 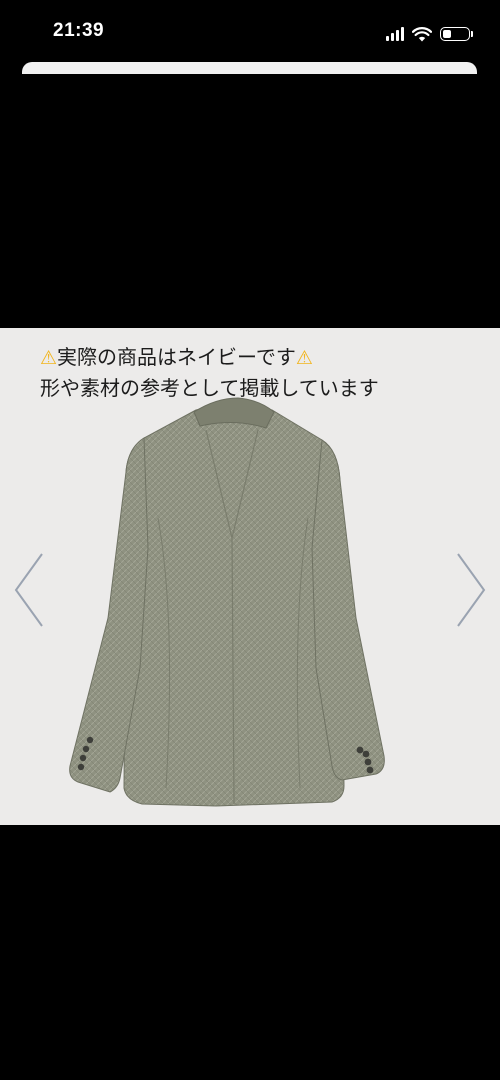 I want to click on wifi-icon, so click(x=422, y=33).